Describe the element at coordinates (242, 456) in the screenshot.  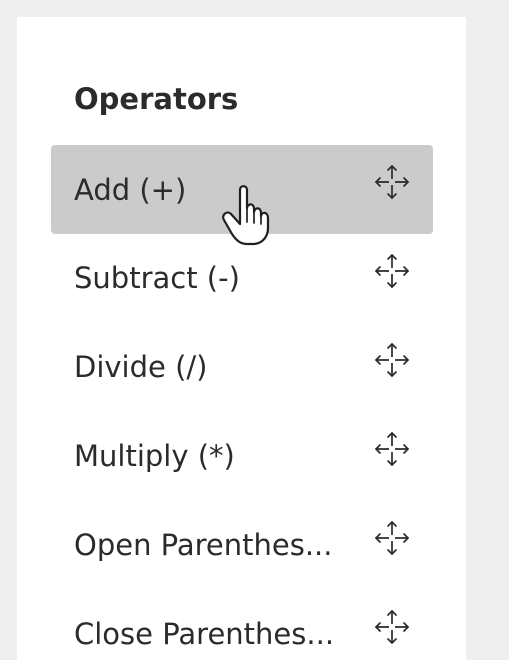
I see `operator-item-multiply: Multiply (*)` at that location.